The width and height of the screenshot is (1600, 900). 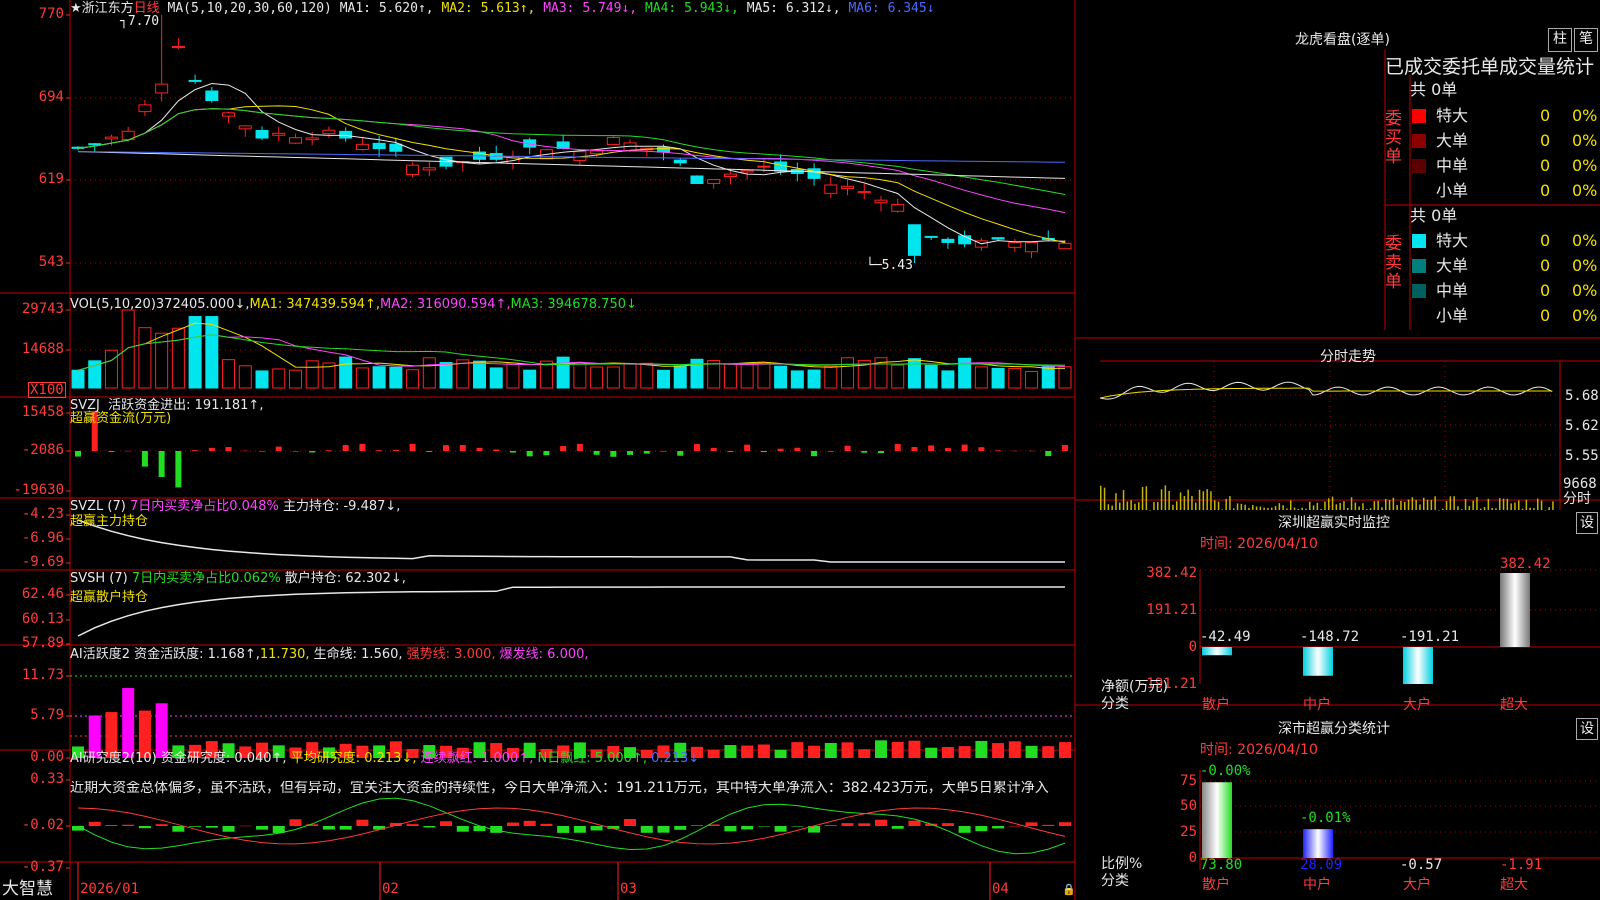 What do you see at coordinates (1259, 544) in the screenshot?
I see `sz-monitor-time: 时间: 2026/04/10` at bounding box center [1259, 544].